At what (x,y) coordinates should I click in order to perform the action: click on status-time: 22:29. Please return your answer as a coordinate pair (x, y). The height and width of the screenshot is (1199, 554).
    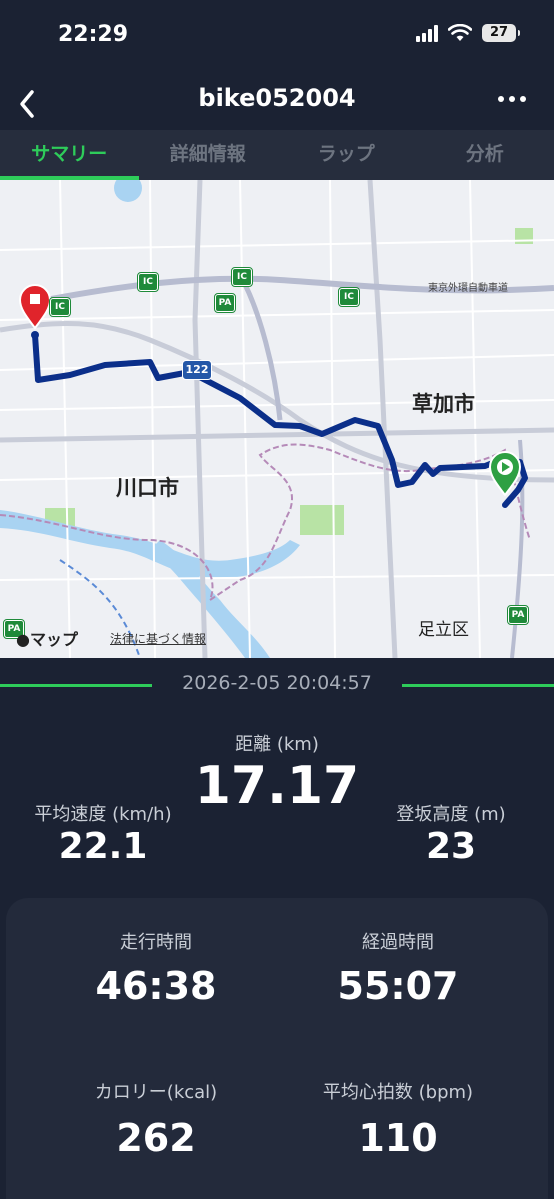
    Looking at the image, I should click on (93, 34).